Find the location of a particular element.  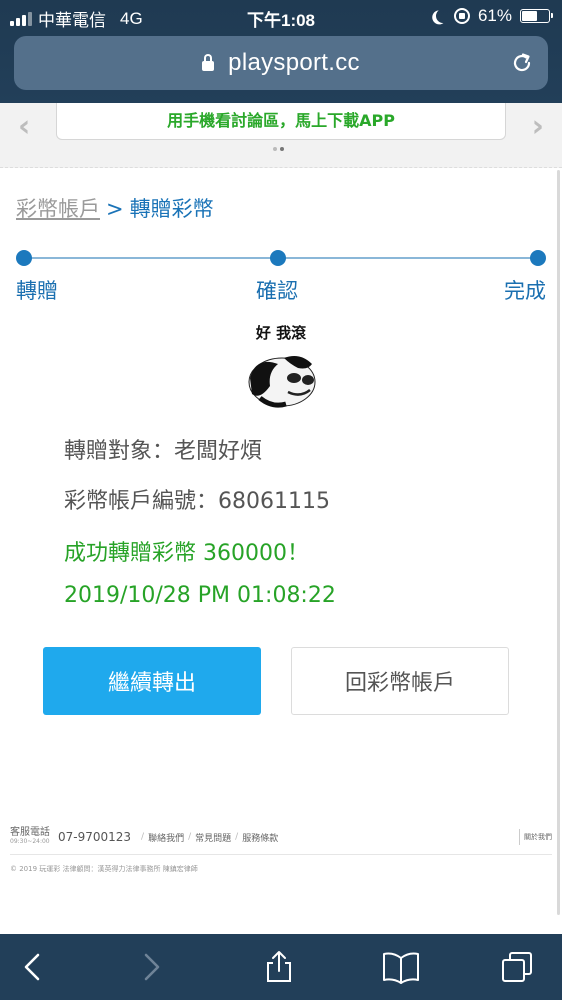

browser-chrome: 中華電信 4G 下午1:08 61% playsport.cc is located at coordinates (281, 51).